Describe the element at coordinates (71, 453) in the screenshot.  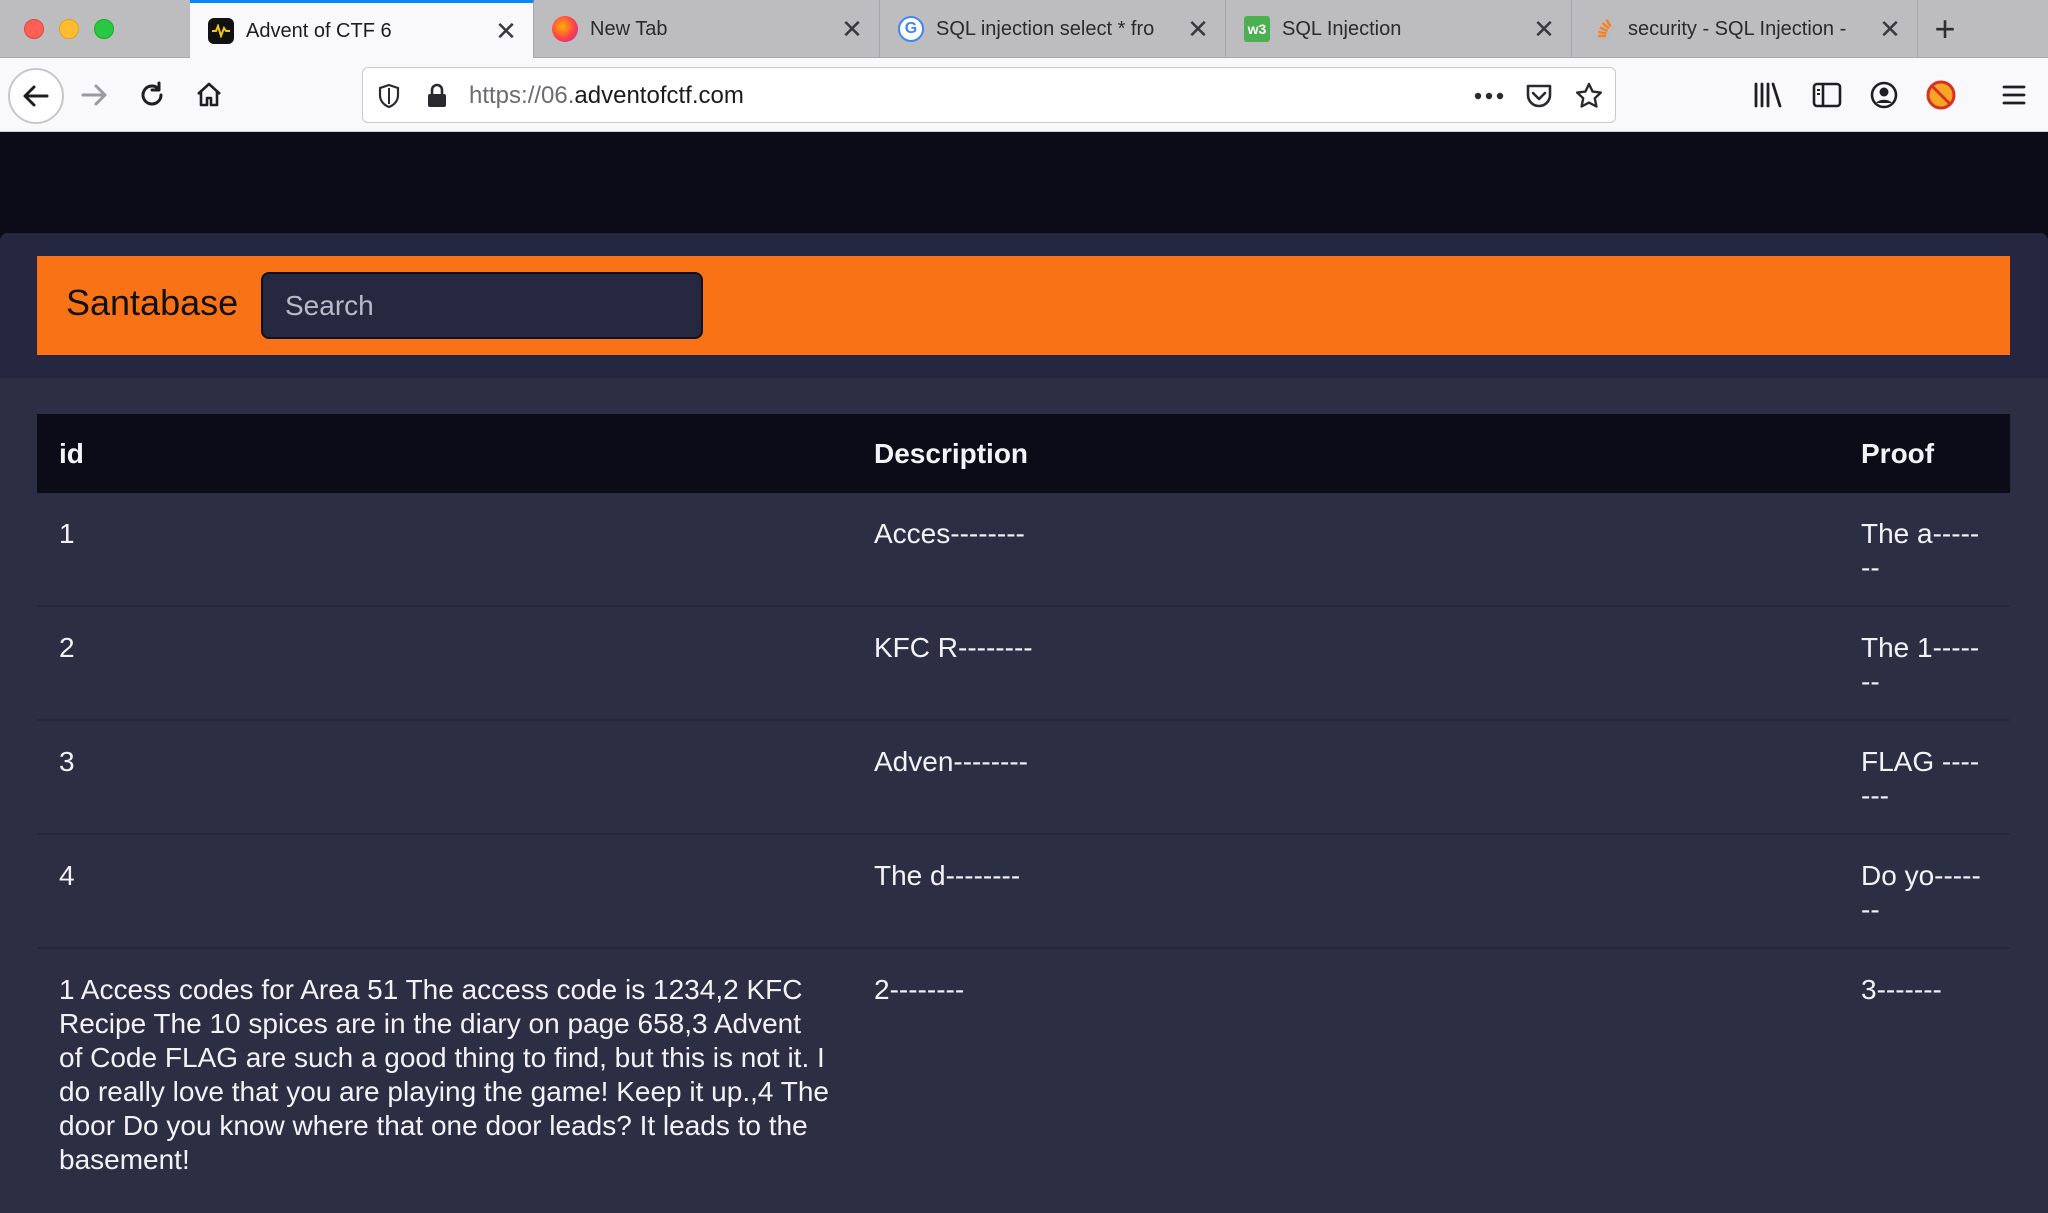
I see `column-header-id: id` at that location.